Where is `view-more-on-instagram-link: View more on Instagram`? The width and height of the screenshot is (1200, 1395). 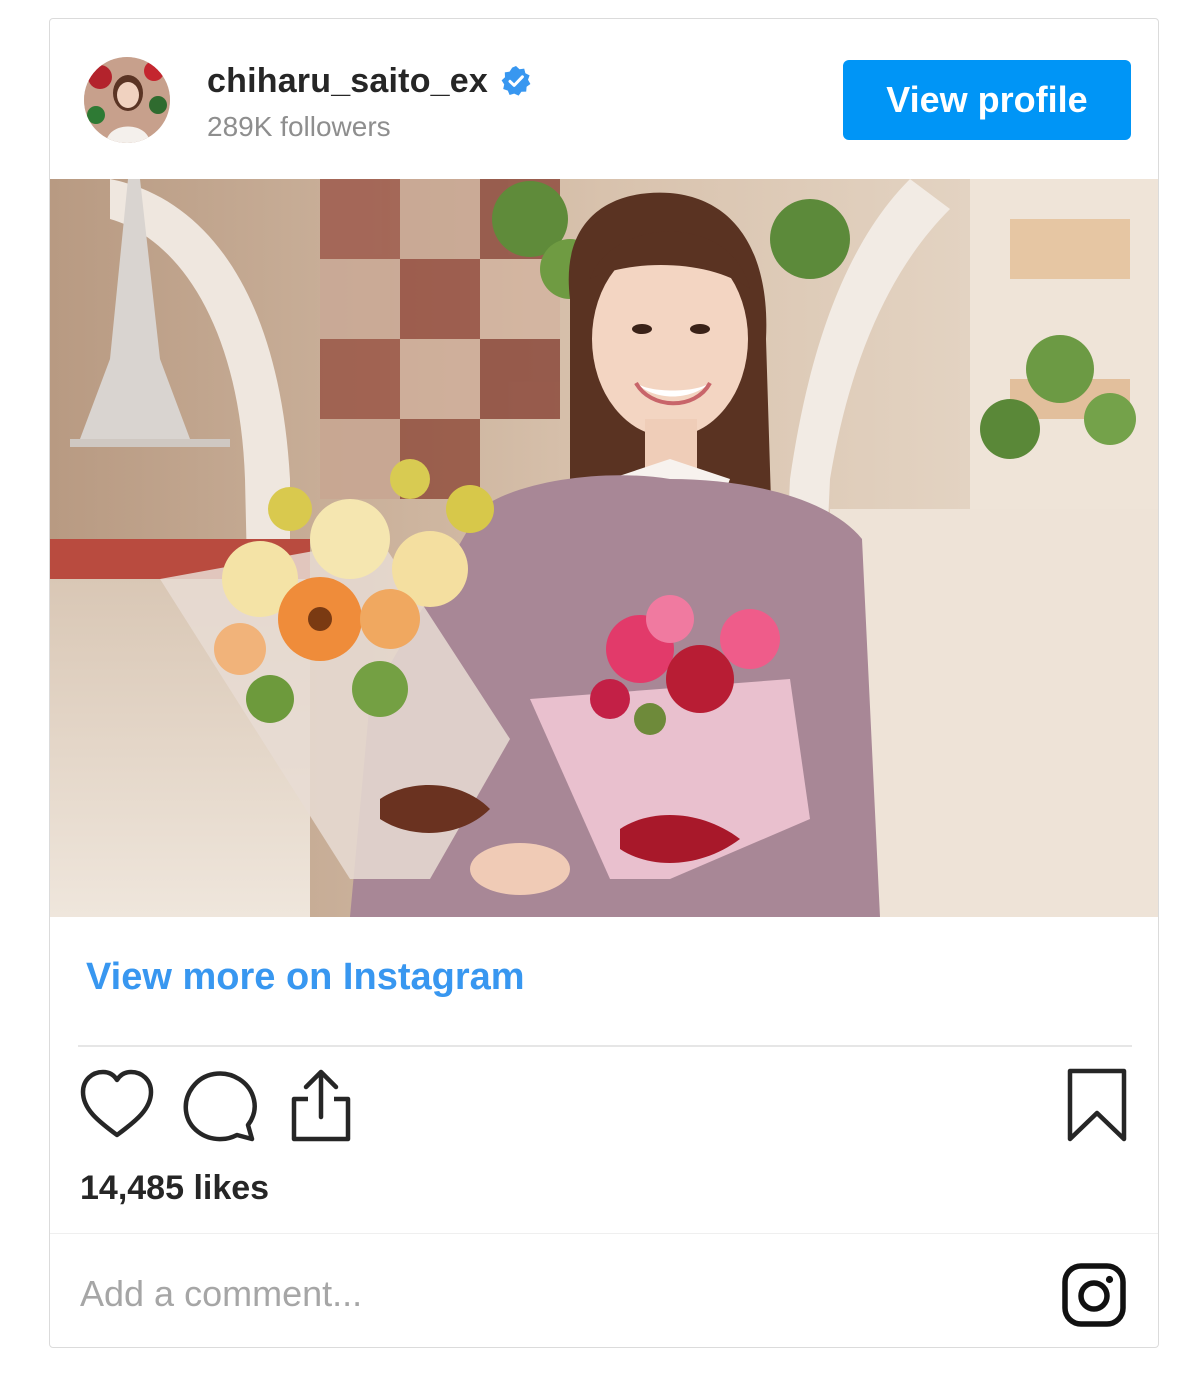
view-more-on-instagram-link: View more on Instagram is located at coordinates (305, 977).